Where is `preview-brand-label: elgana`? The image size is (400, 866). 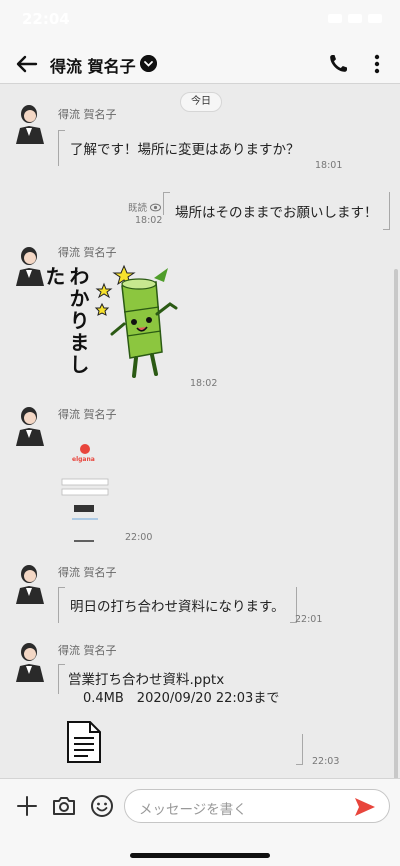 preview-brand-label: elgana is located at coordinates (83, 459).